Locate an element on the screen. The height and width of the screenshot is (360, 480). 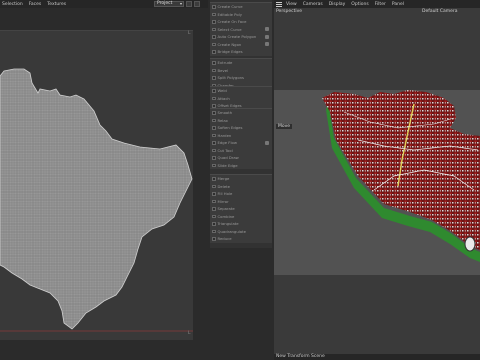
tool-label: Separate is located at coordinates (226, 209).